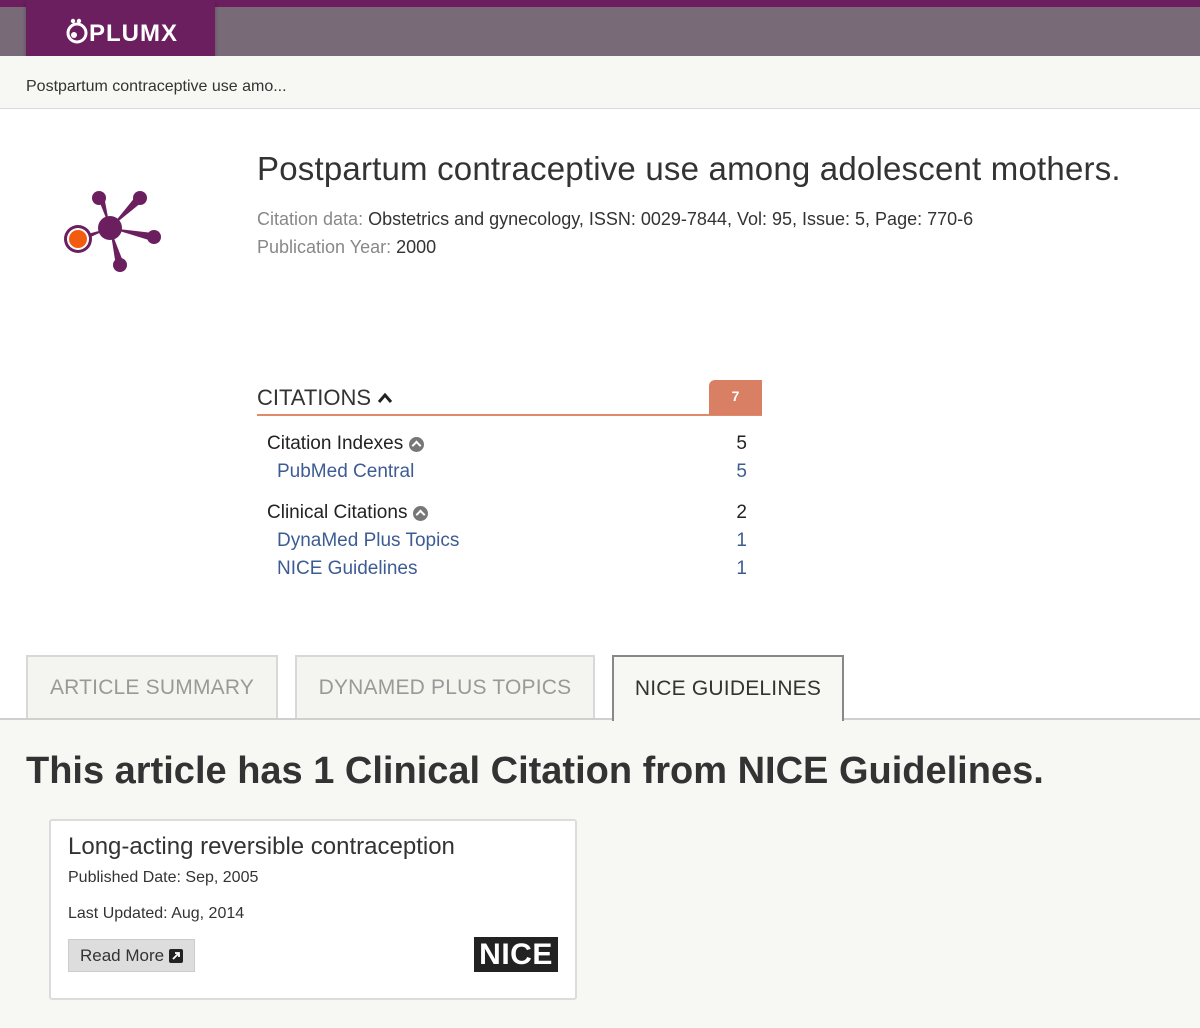  What do you see at coordinates (516, 954) in the screenshot?
I see `nice-logo: NICE` at bounding box center [516, 954].